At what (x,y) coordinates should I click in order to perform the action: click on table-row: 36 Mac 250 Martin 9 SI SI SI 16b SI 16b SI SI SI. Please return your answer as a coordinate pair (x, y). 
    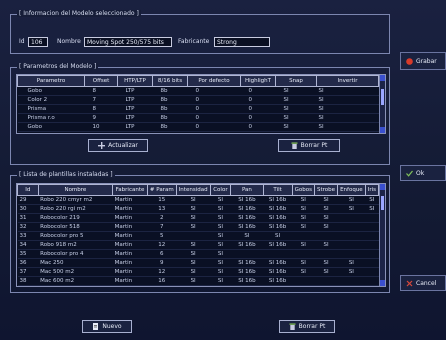
    Looking at the image, I should click on (198, 263).